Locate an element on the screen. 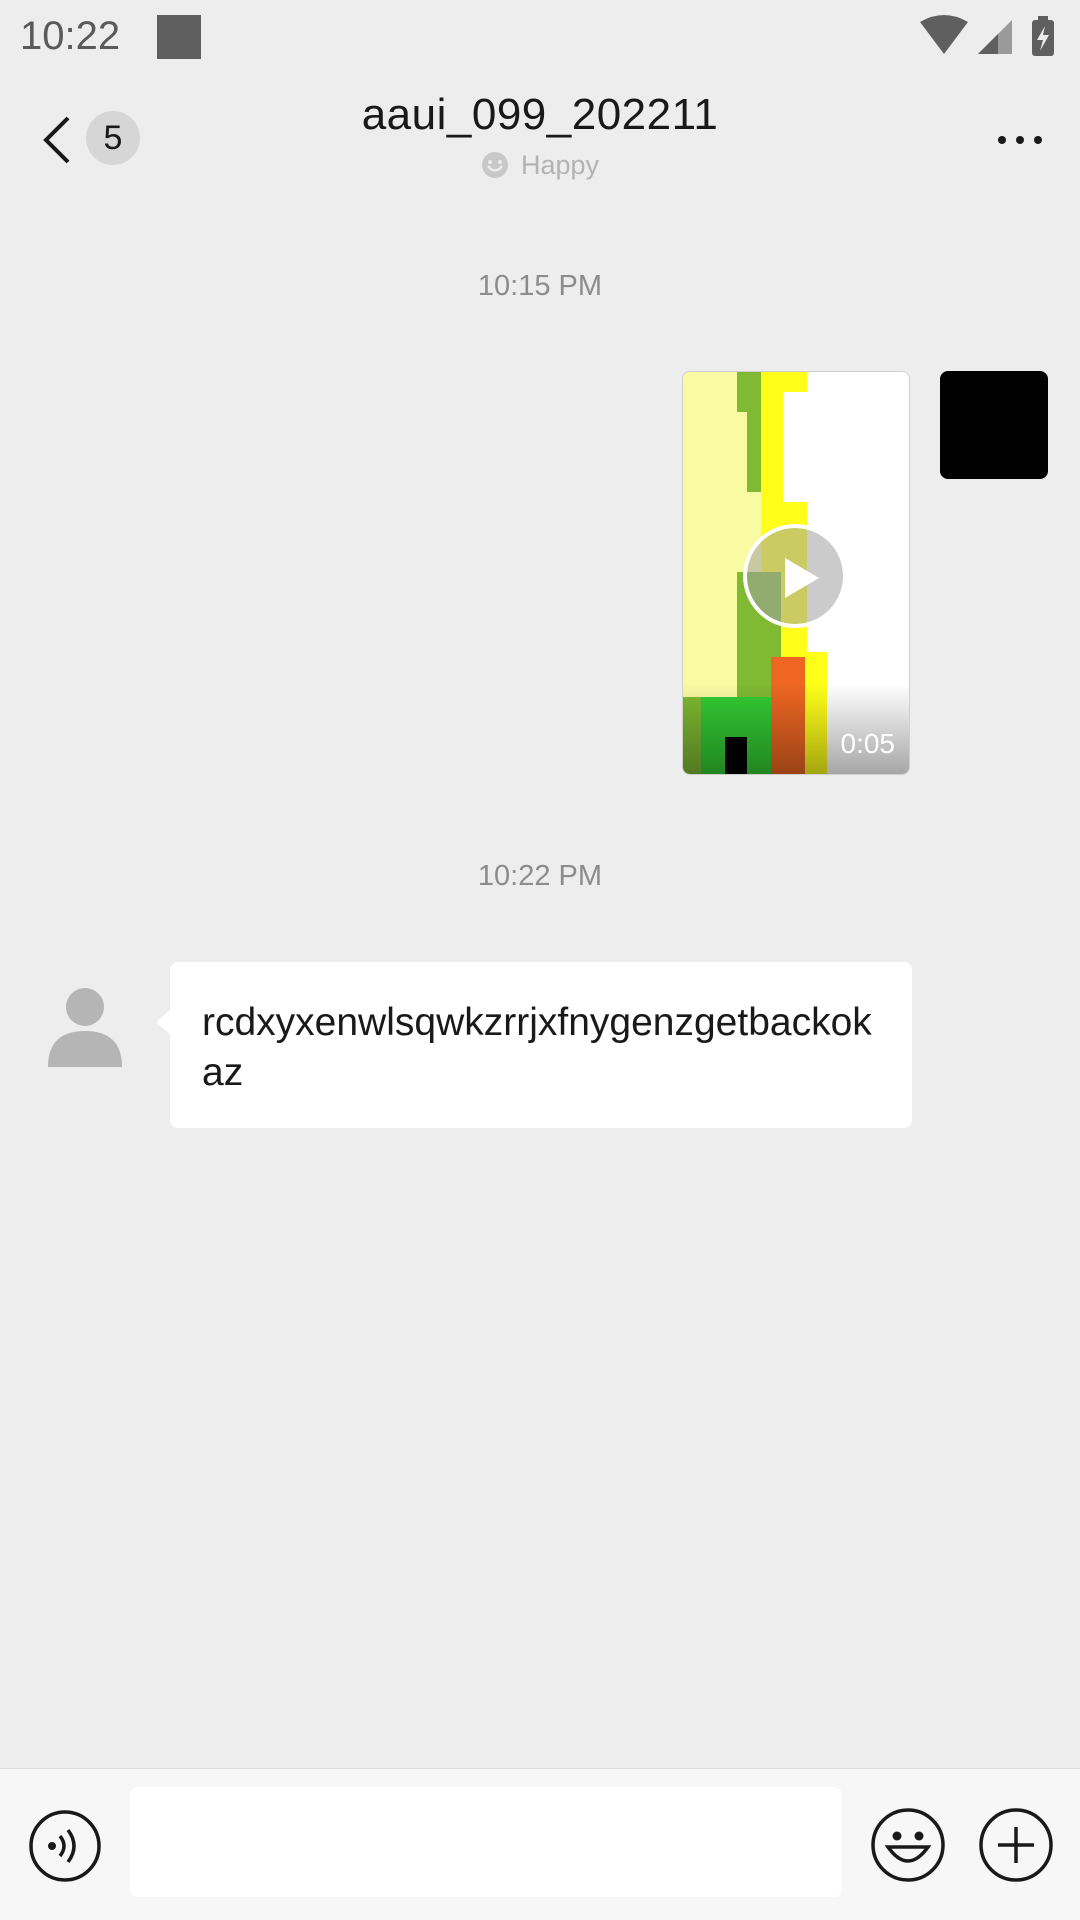 Image resolution: width=1080 pixels, height=1920 pixels. chat-title: aaui_099_202211 is located at coordinates (540, 114).